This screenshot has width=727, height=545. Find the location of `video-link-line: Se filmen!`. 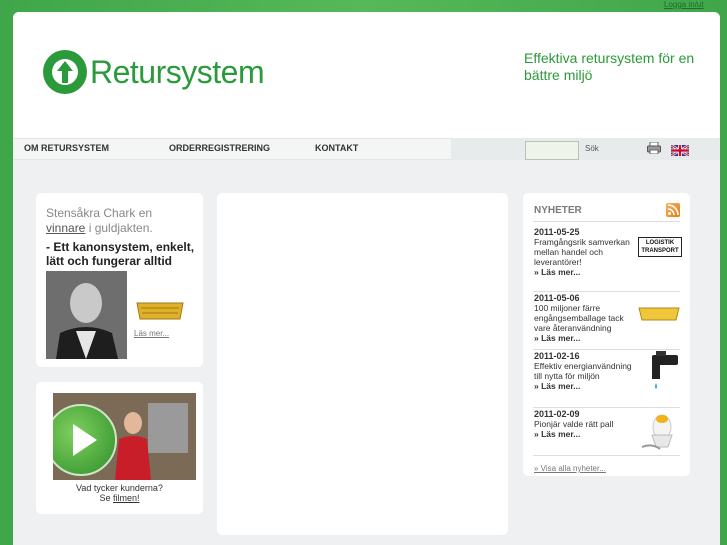

video-link-line: Se filmen! is located at coordinates (119, 498).